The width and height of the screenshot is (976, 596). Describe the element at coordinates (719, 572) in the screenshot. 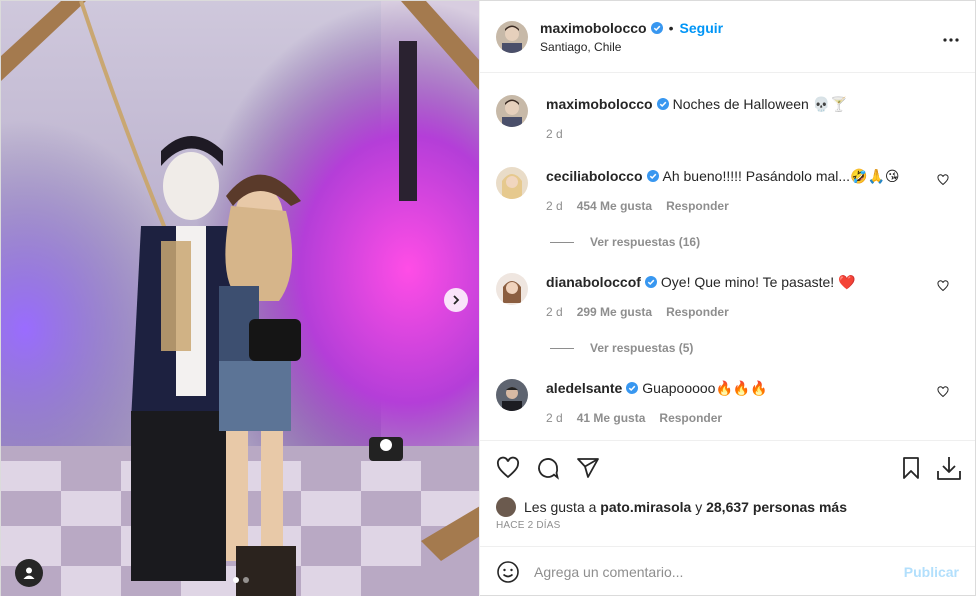

I see `comment-input` at that location.